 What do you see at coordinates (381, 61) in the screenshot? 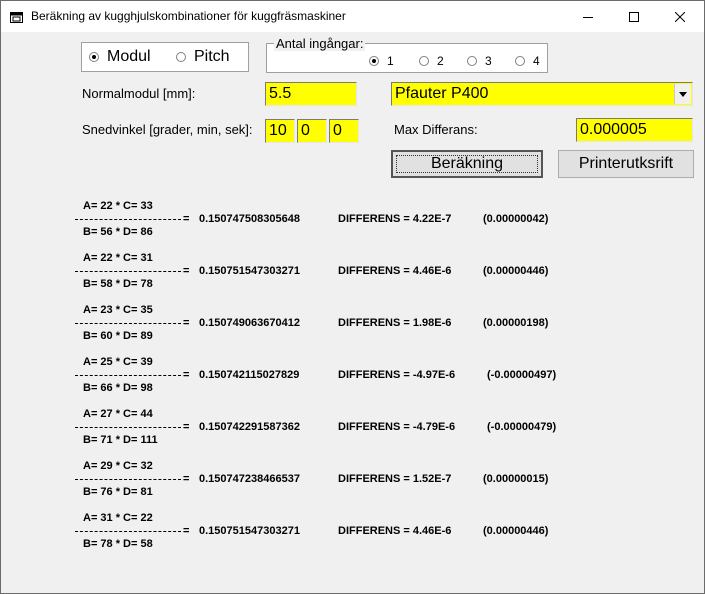
I see `radio-inputs-1: 1` at bounding box center [381, 61].